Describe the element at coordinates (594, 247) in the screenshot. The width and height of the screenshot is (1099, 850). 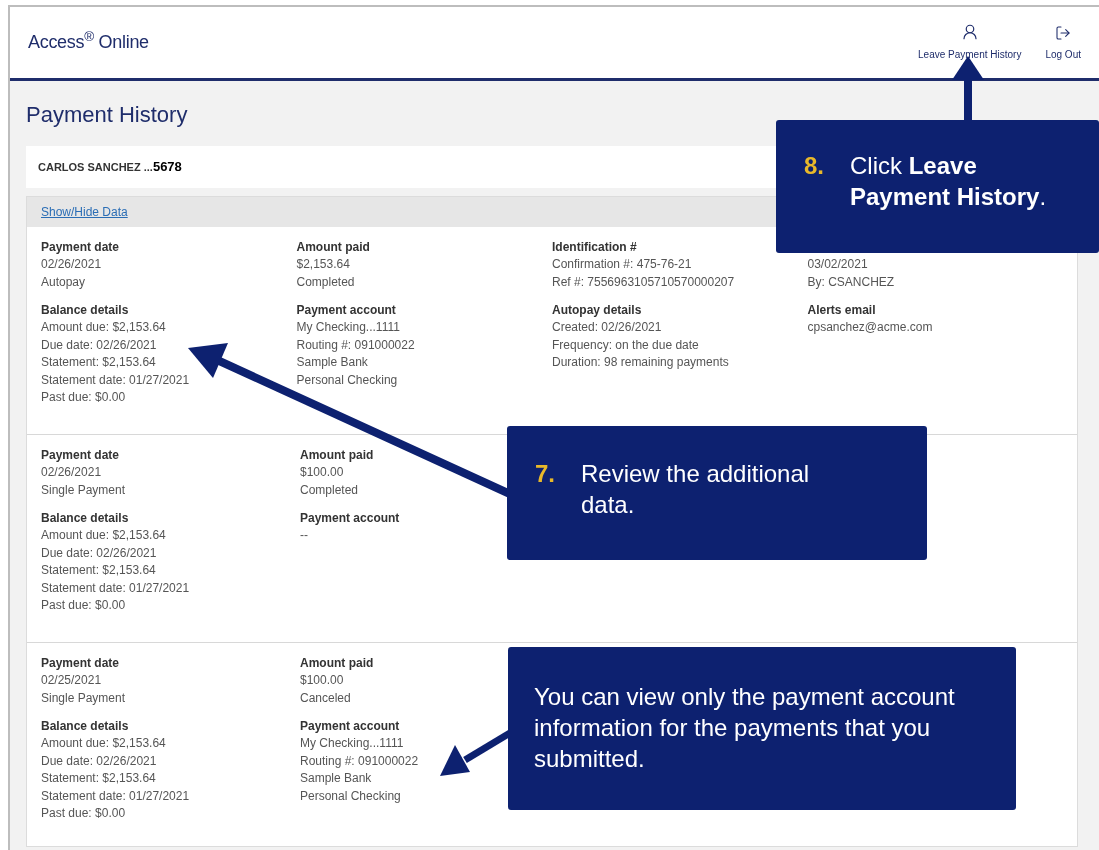
I see `field-heading: Identification #` at that location.